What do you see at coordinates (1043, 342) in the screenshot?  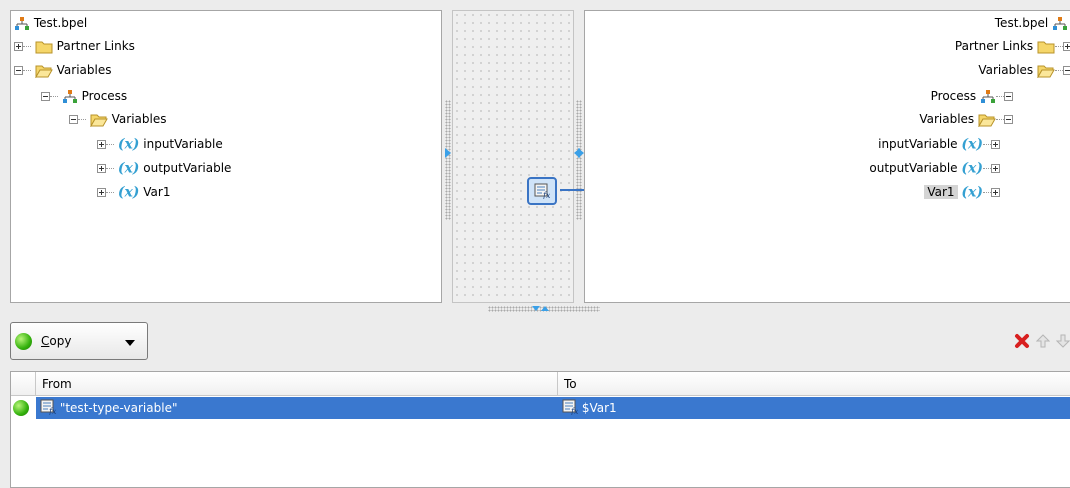 I see `arrow-up-icon` at bounding box center [1043, 342].